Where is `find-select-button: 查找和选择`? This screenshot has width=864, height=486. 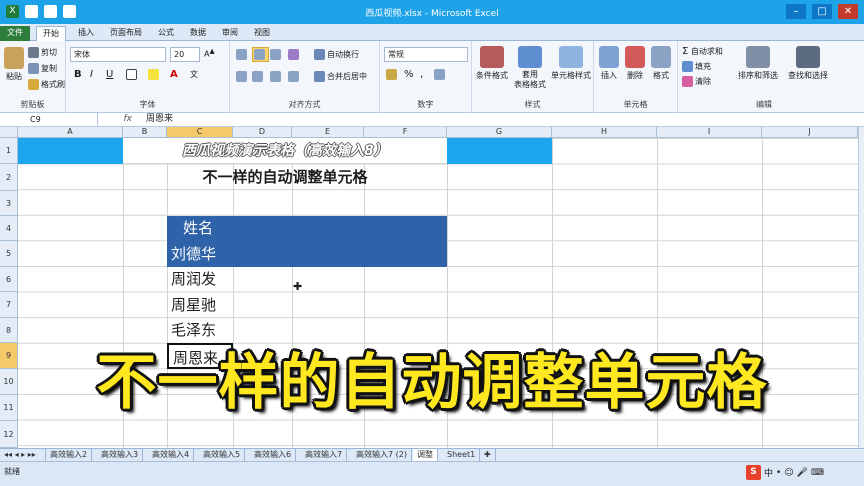 find-select-button: 查找和选择 is located at coordinates (808, 63).